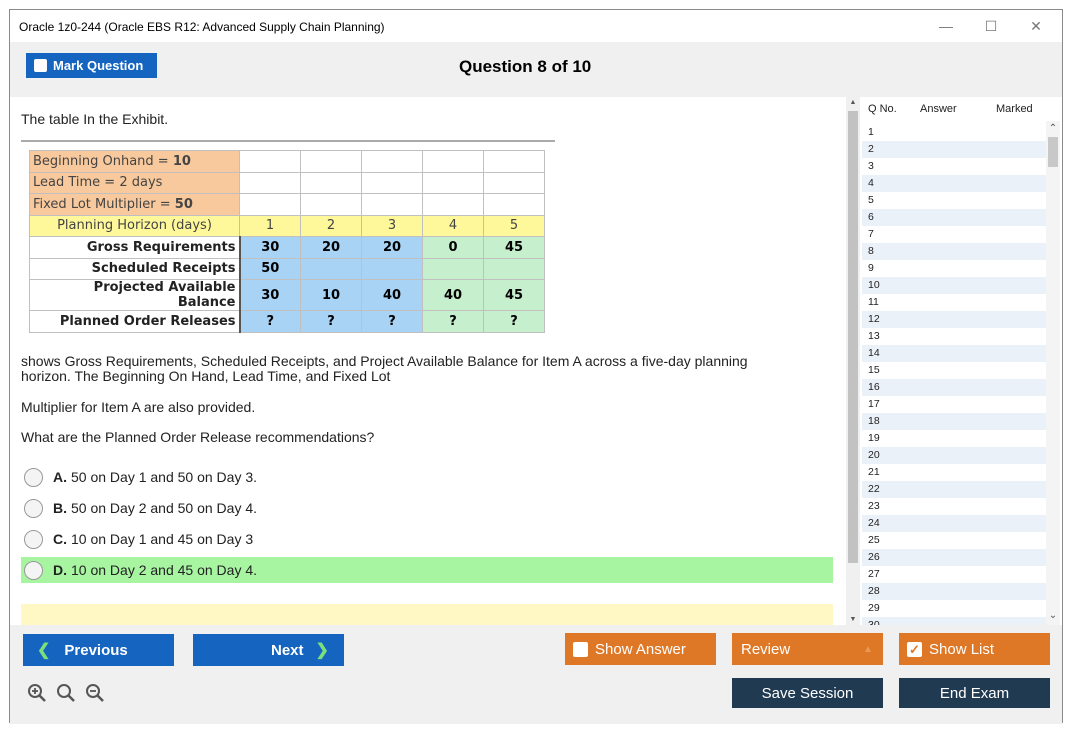 This screenshot has height=735, width=1075. Describe the element at coordinates (1053, 128) in the screenshot. I see `chevron-up-icon: ⌃` at that location.